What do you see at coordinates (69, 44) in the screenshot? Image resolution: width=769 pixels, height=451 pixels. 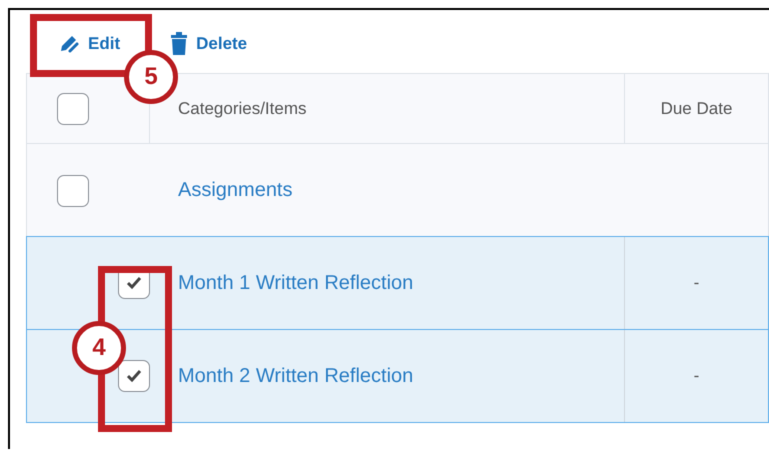 I see `pencil-icon` at bounding box center [69, 44].